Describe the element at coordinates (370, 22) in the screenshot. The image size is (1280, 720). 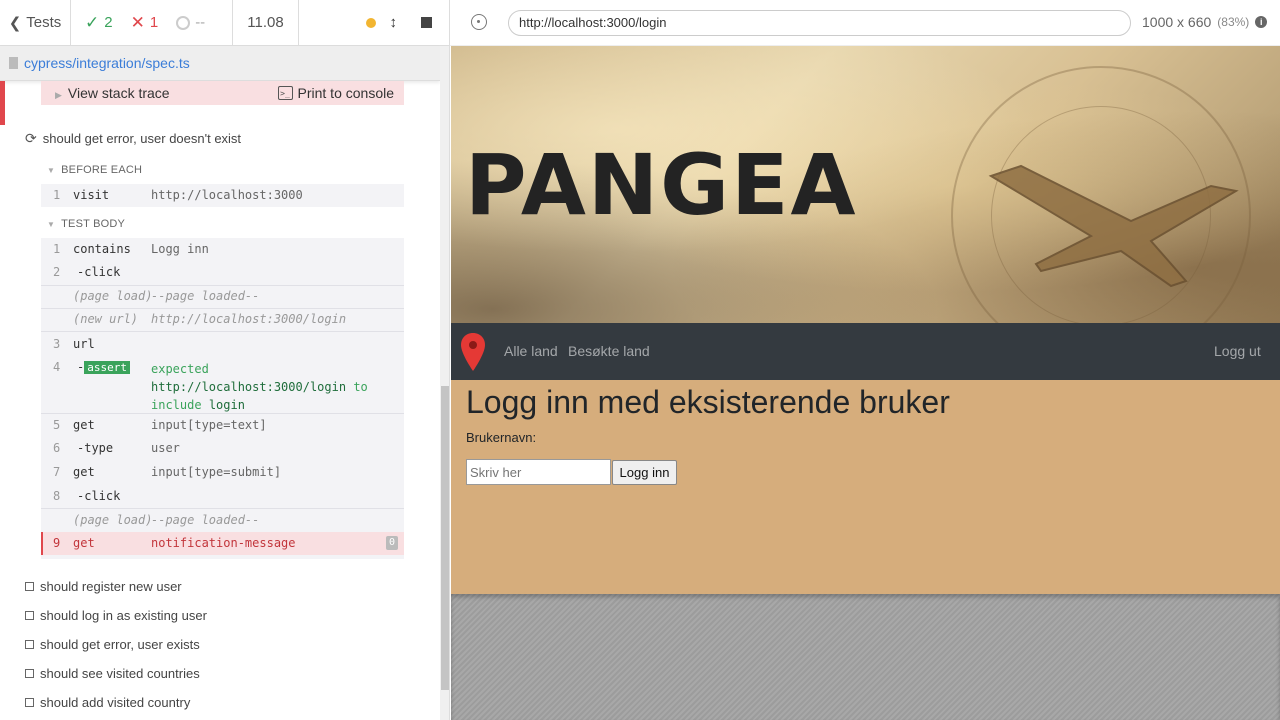
I see `status-dot-icon` at that location.